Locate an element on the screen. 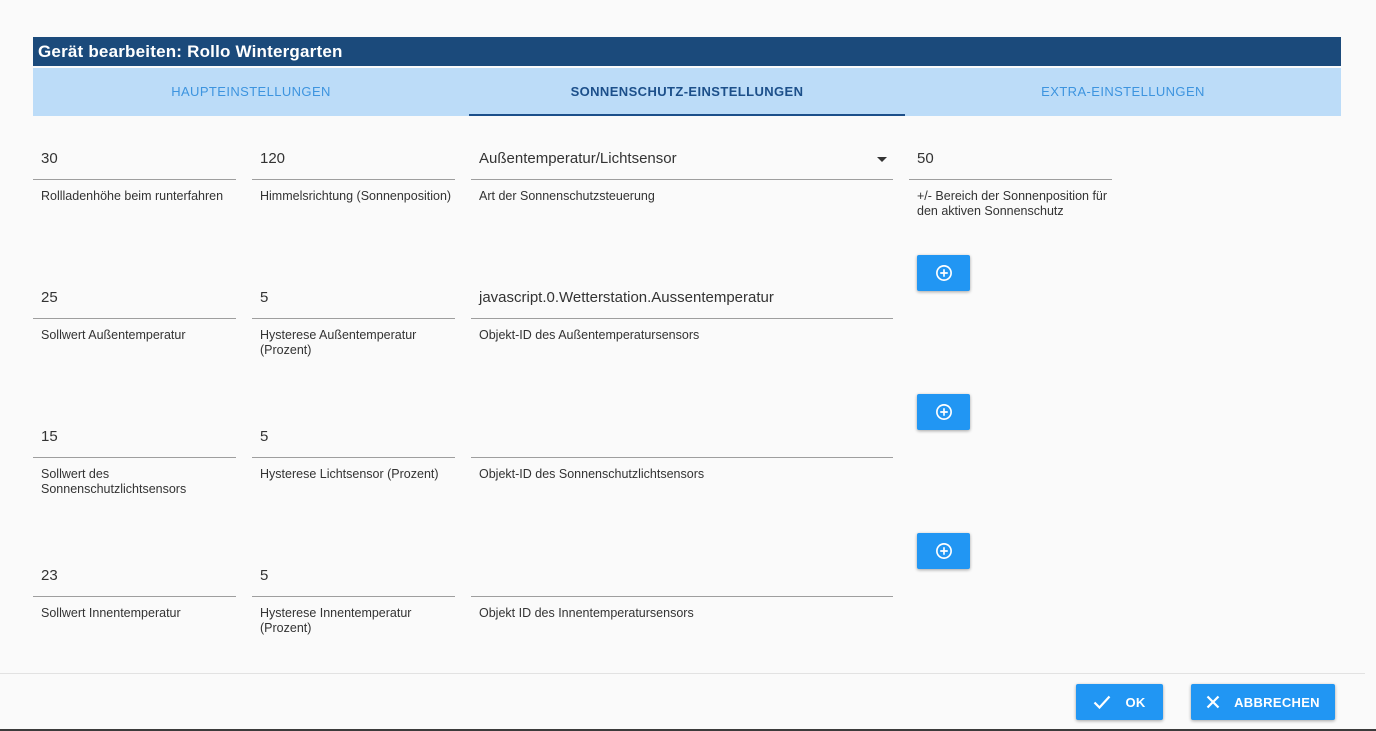 This screenshot has height=731, width=1376. inside-temp-hysteresis-input: 5 is located at coordinates (353, 578).